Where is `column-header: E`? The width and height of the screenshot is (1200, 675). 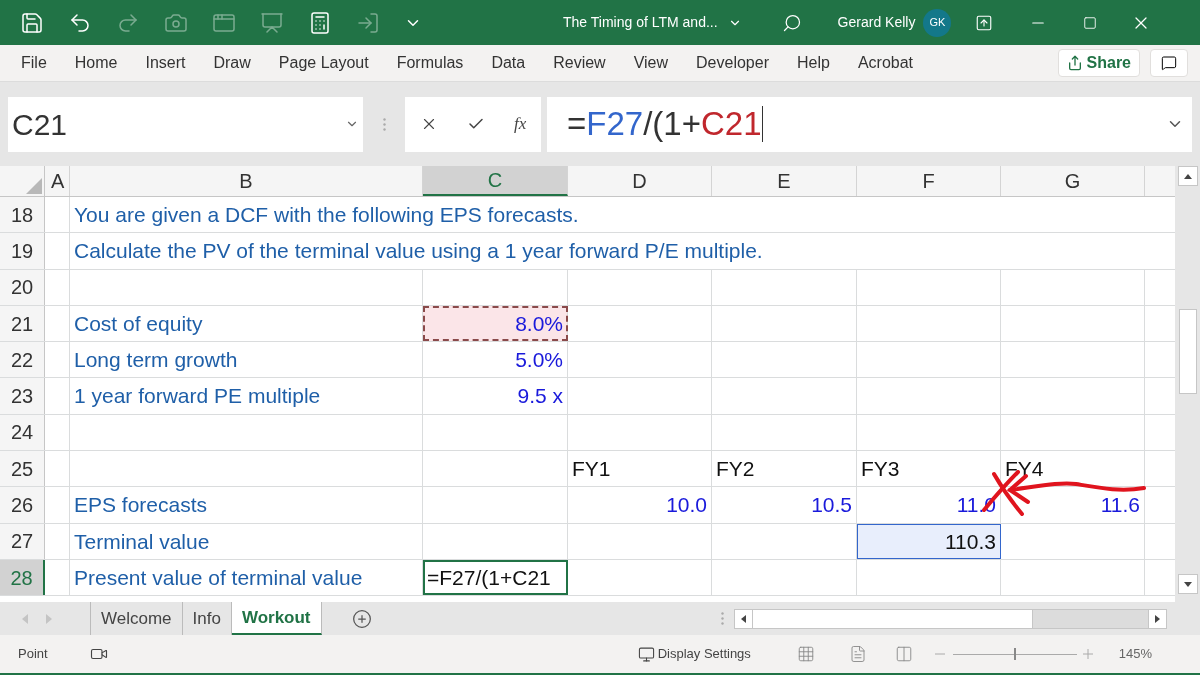
column-header: E is located at coordinates (784, 181).